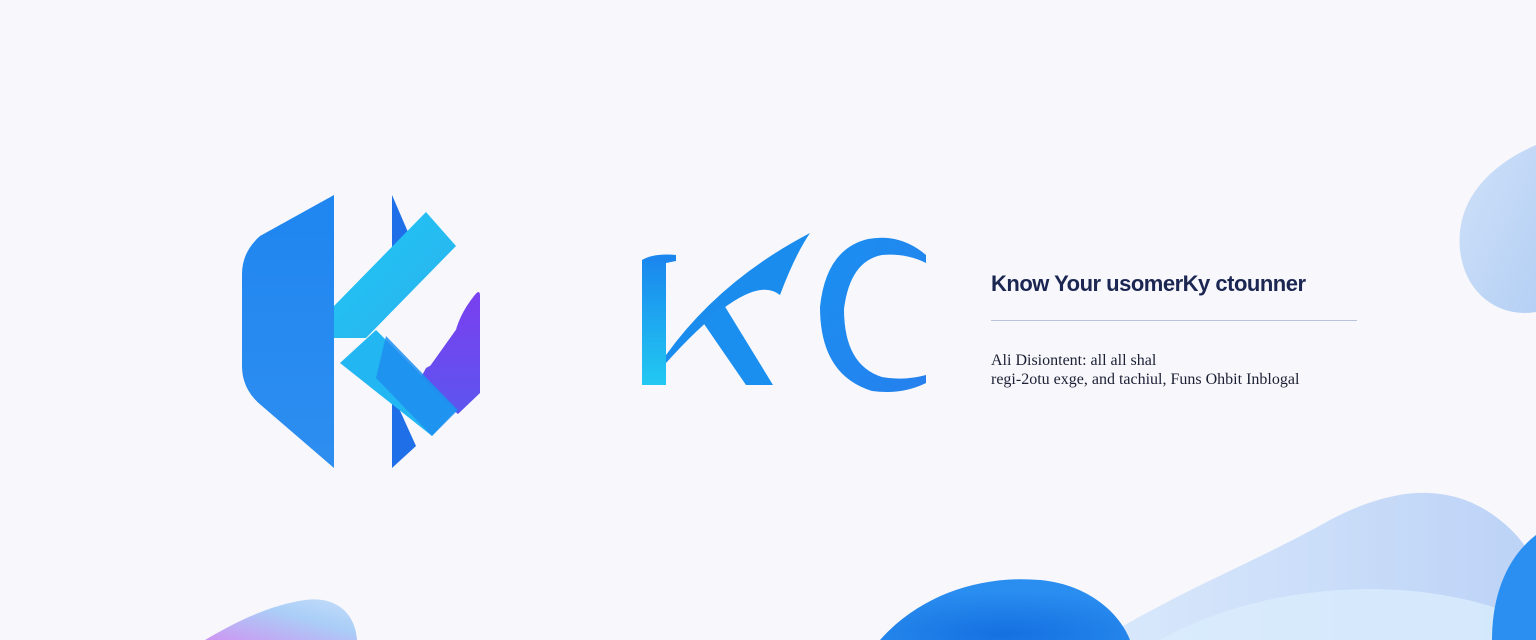 Image resolution: width=1536 pixels, height=640 pixels. I want to click on divider, so click(1174, 320).